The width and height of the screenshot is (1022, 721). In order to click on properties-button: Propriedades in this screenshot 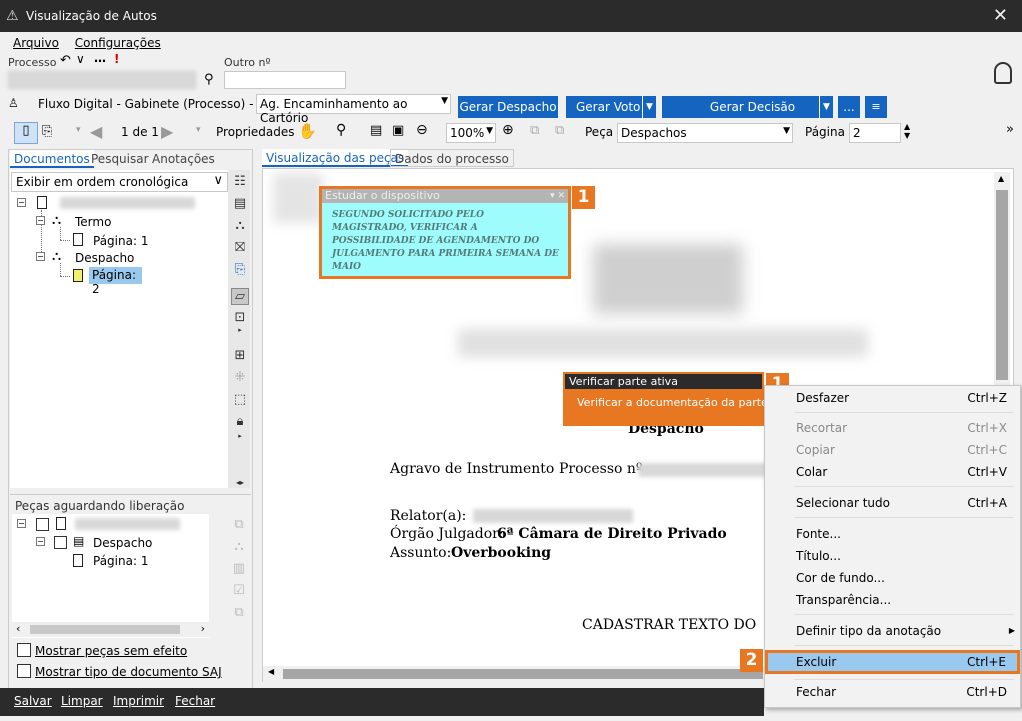, I will do `click(255, 132)`.